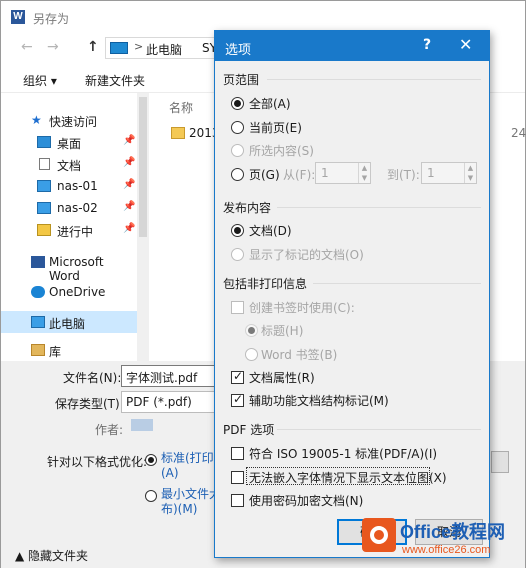  I want to click on encrypt-checkbox, so click(237, 500).